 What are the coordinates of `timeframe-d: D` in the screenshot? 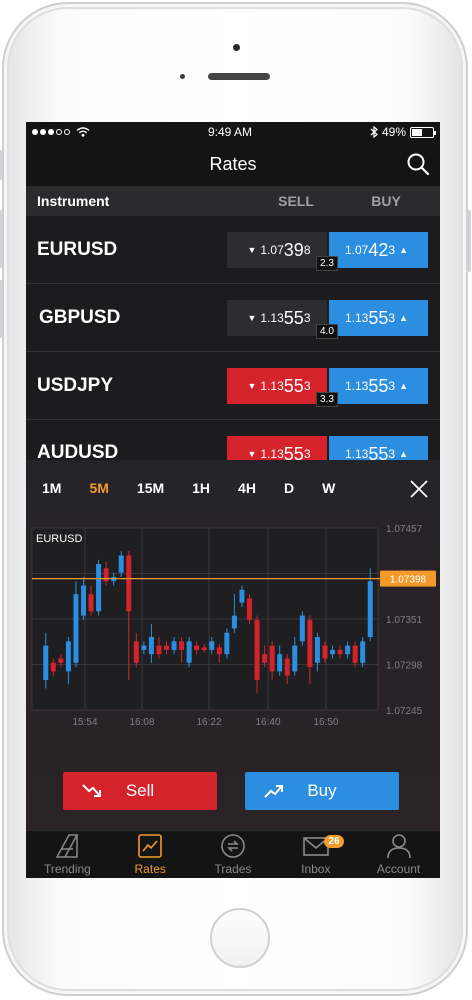 It's located at (289, 488).